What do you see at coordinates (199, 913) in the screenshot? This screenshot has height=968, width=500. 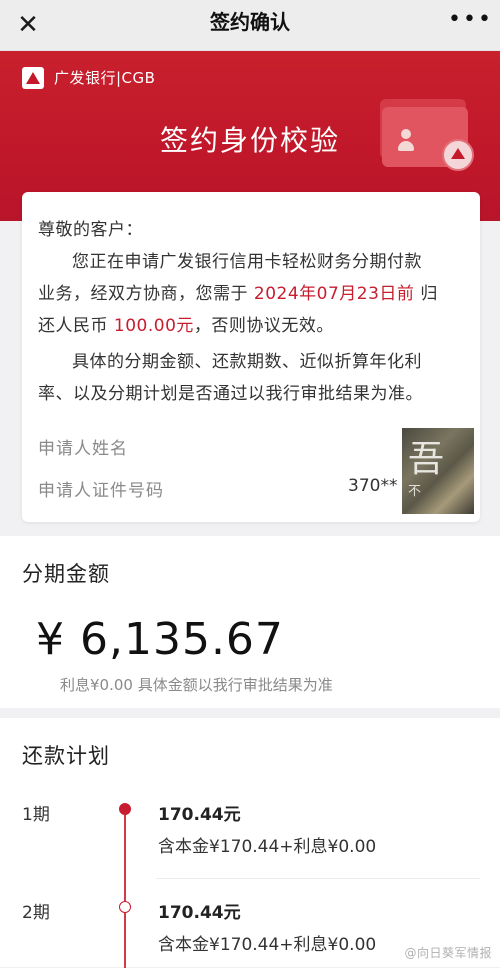 I see `plan-amount-2: 170.44元` at bounding box center [199, 913].